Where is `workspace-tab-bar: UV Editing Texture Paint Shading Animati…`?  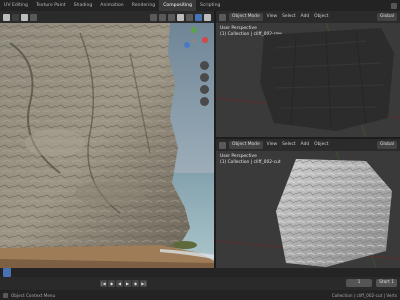 workspace-tab-bar: UV Editing Texture Paint Shading Animati… is located at coordinates (200, 5).